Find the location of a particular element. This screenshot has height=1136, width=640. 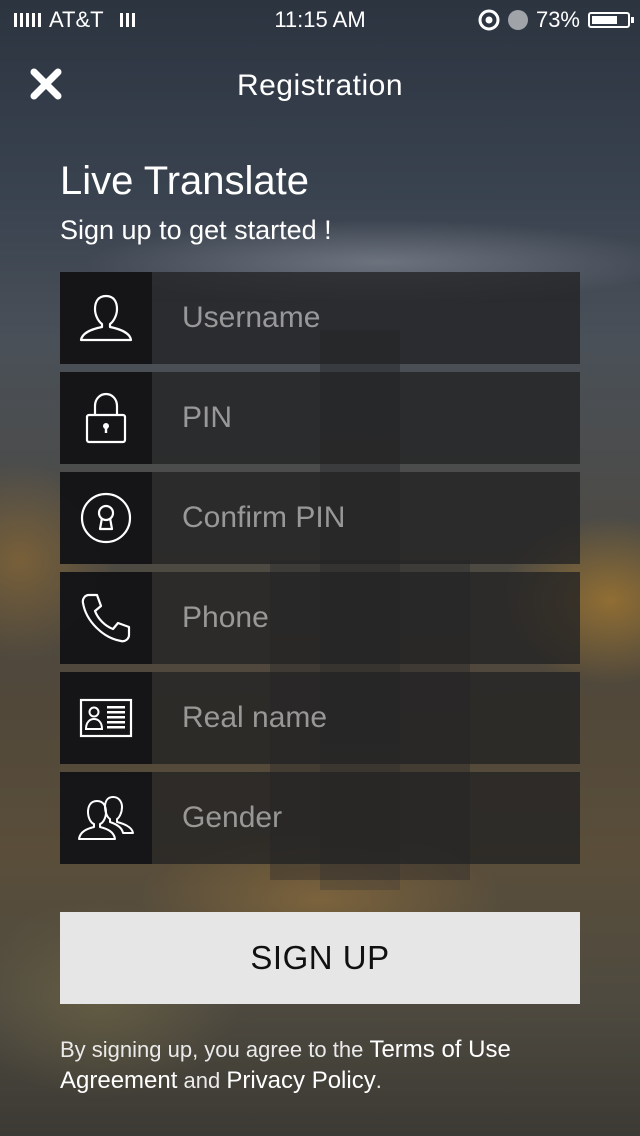

gender-field is located at coordinates (320, 818).